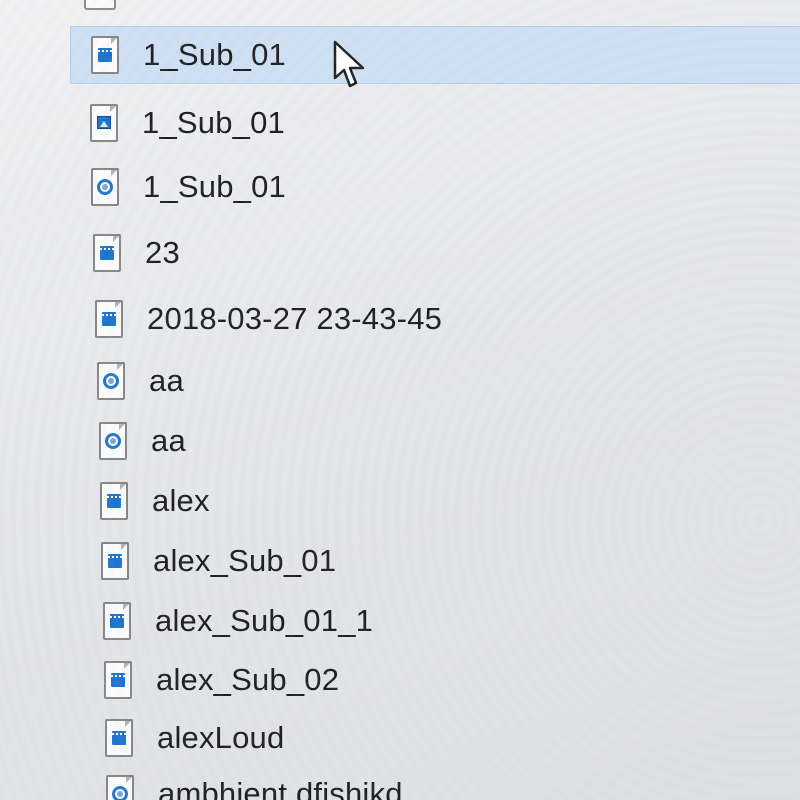 This screenshot has width=800, height=800. Describe the element at coordinates (245, 560) in the screenshot. I see `file-name: alex_Sub_01` at that location.